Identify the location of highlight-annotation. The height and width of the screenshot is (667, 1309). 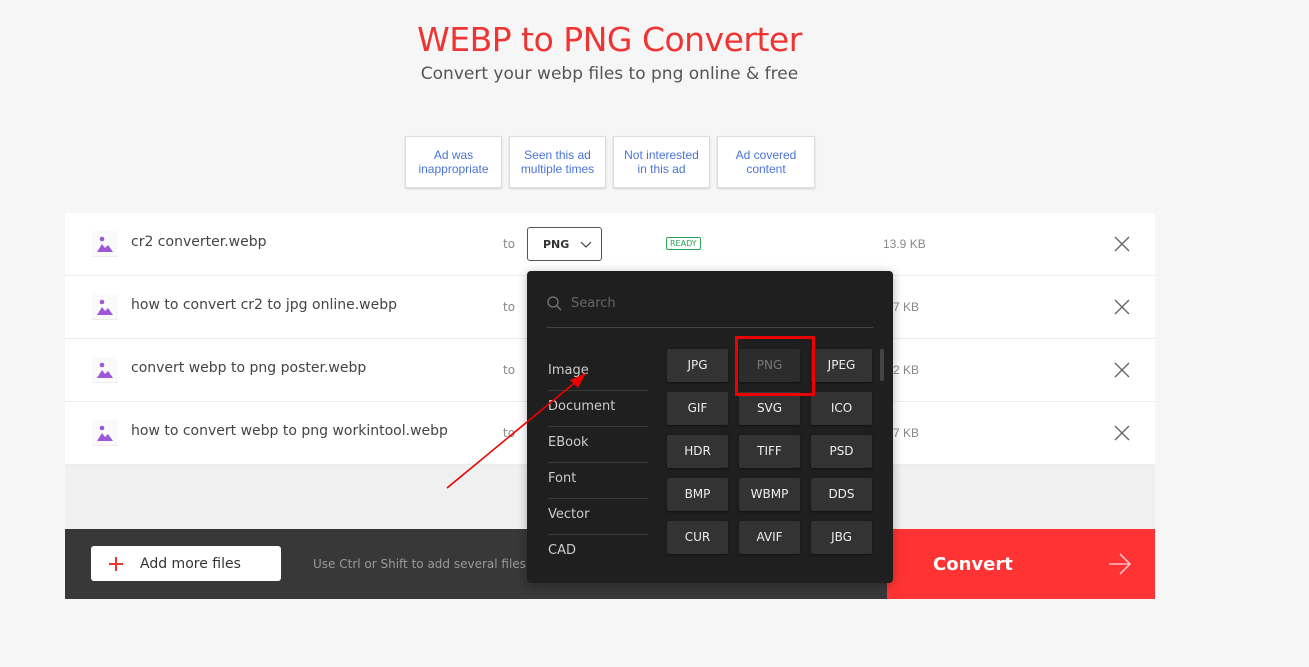
(775, 366).